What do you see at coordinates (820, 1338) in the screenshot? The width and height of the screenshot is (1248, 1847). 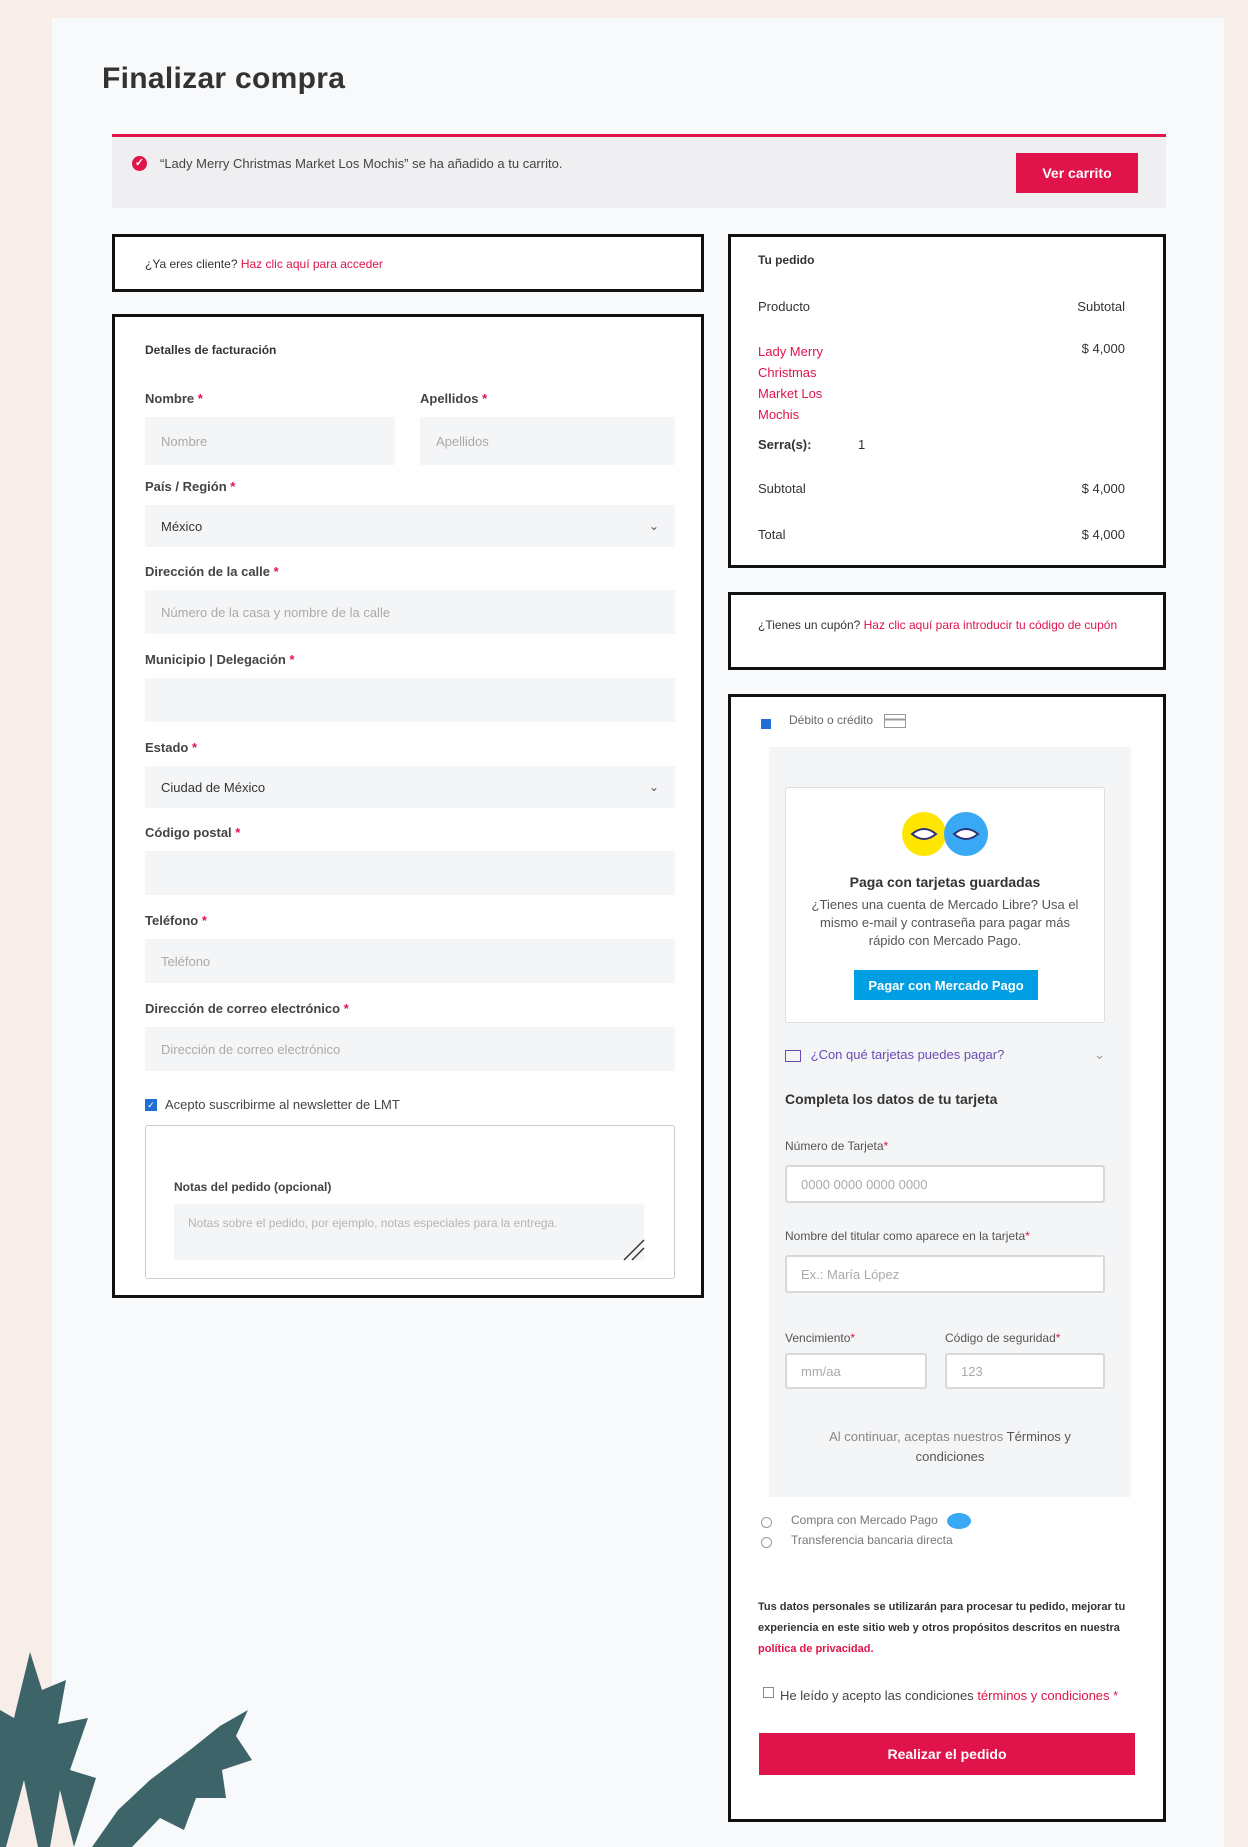 I see `expiry-label: Vencimiento*` at bounding box center [820, 1338].